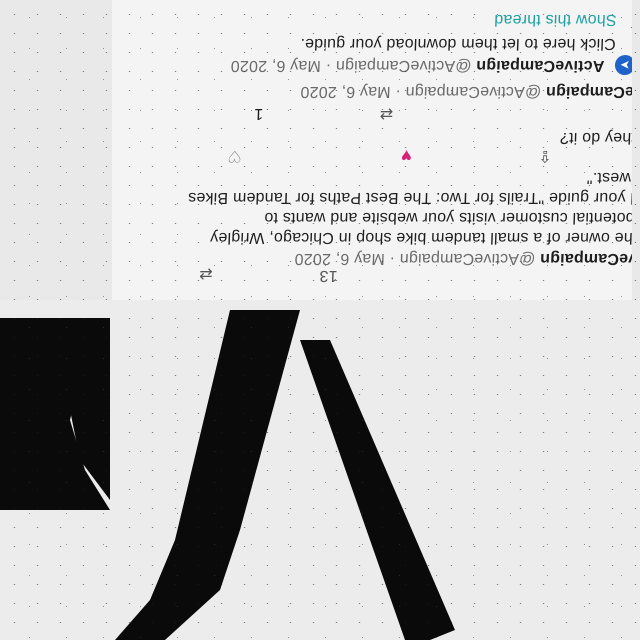 The image size is (640, 640). What do you see at coordinates (328, 275) in the screenshot?
I see `retweet-count: 13` at bounding box center [328, 275].